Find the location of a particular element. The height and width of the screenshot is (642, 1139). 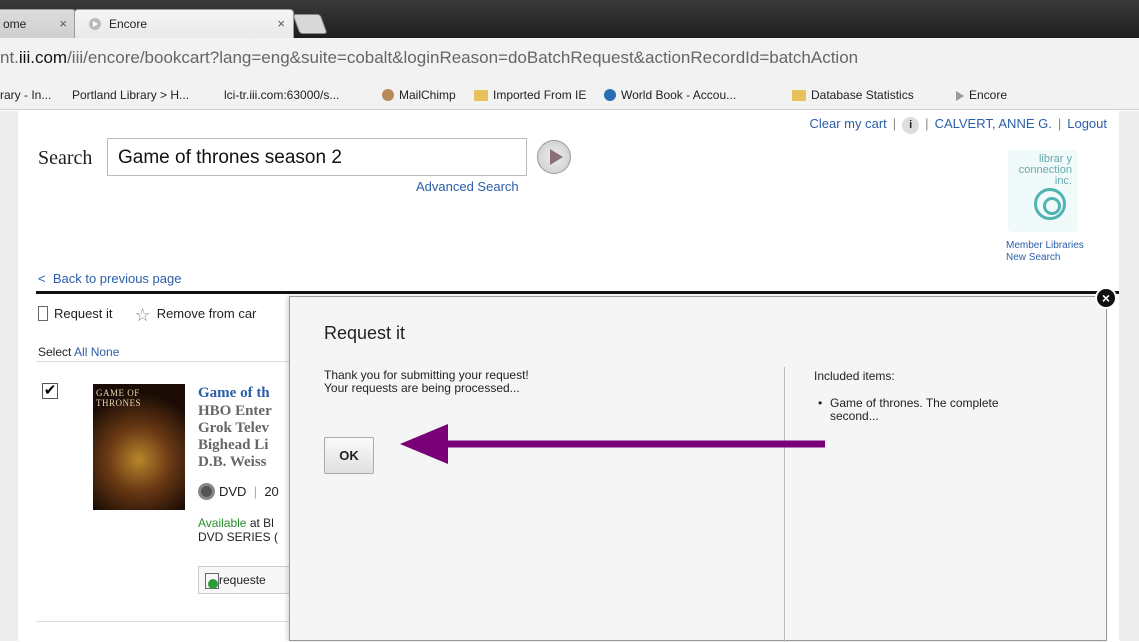

logout-link: Logout is located at coordinates (1087, 123).